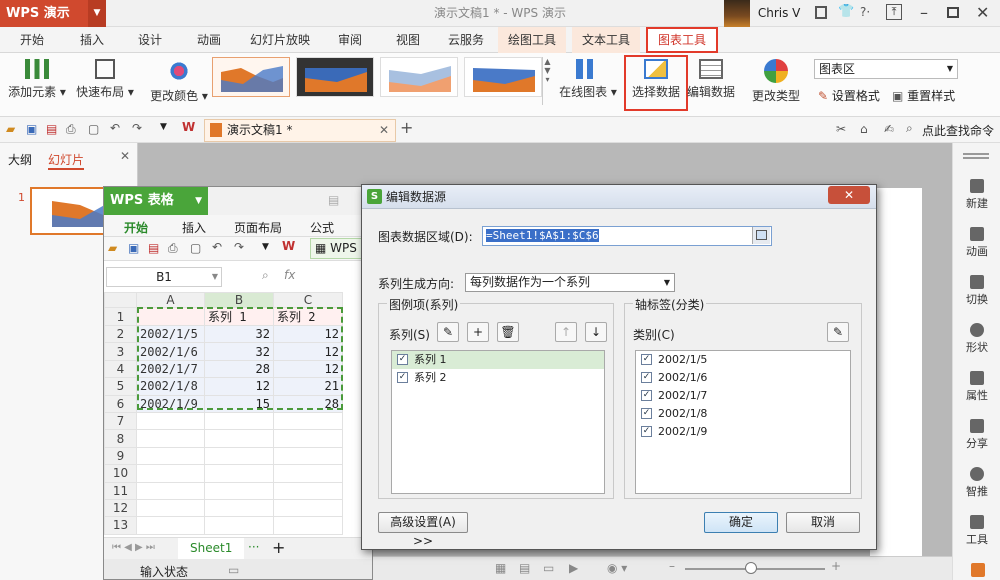 This screenshot has height=580, width=1000. Describe the element at coordinates (239, 300) in the screenshot. I see `column-header-b: B` at that location.